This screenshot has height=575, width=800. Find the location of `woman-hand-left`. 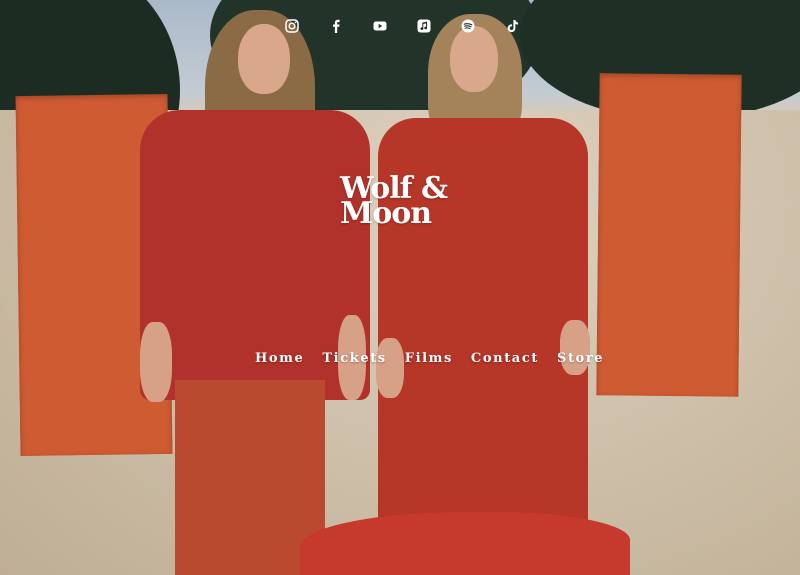

woman-hand-left is located at coordinates (390, 368).